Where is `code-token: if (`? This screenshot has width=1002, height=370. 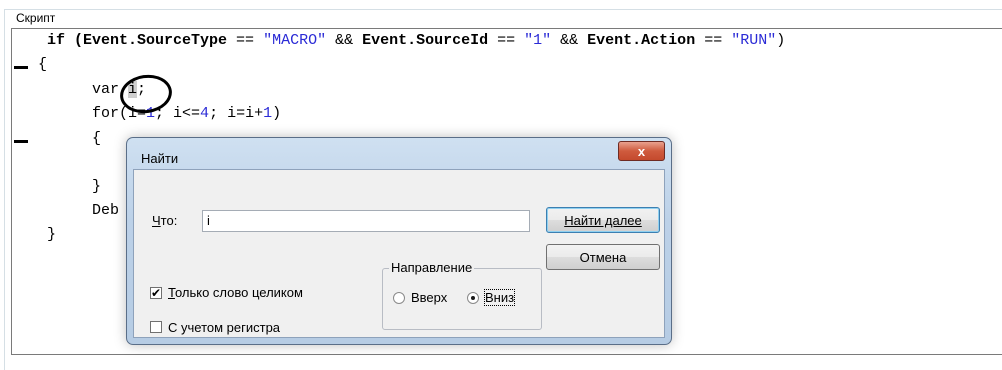
code-token: if ( is located at coordinates (65, 40).